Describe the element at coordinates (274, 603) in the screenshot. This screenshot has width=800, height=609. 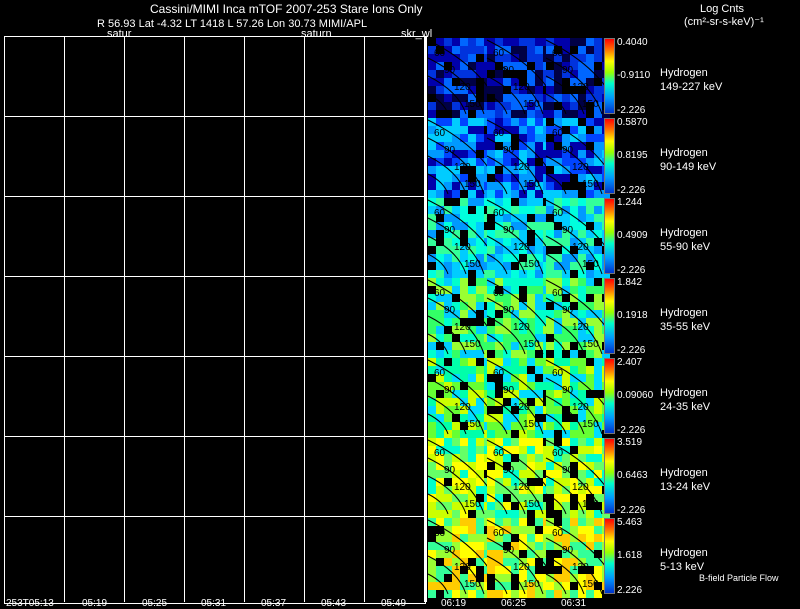
I see `time-label: 05:37` at that location.